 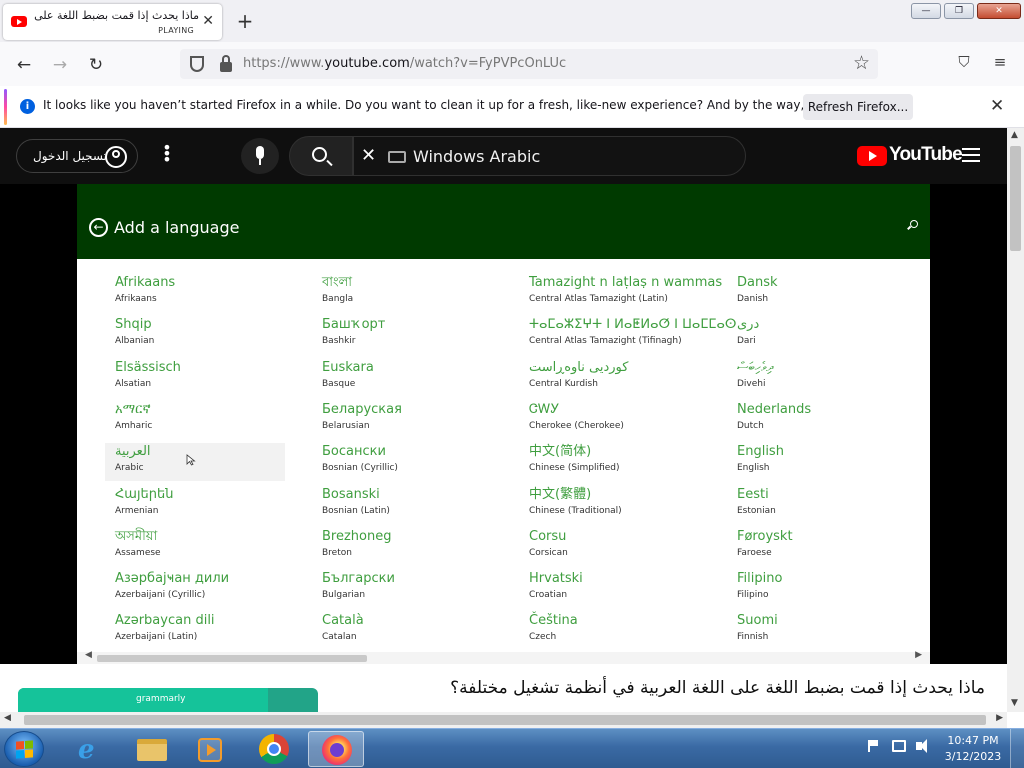 What do you see at coordinates (360, 468) in the screenshot?
I see `language-english-name: Bosnian (Cyrillic)` at bounding box center [360, 468].